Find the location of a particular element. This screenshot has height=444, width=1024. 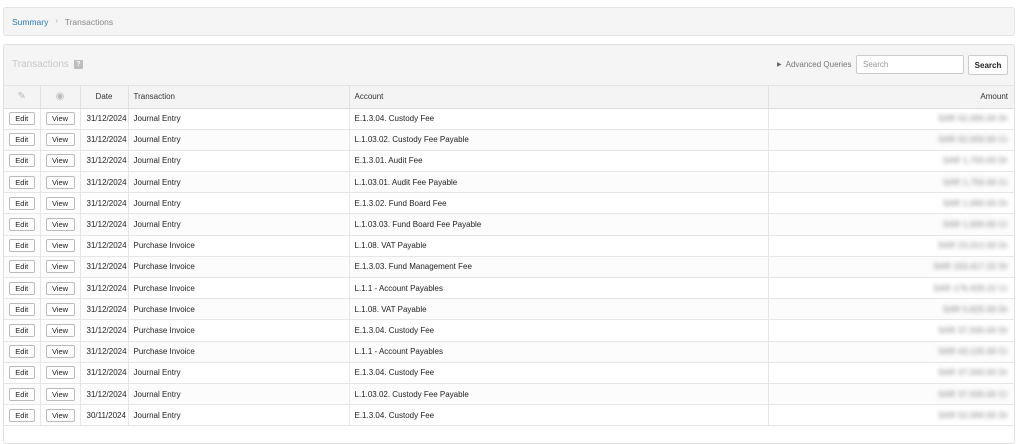

table-header-row: ✎ ◉ Date Transaction Account Amount is located at coordinates (509, 97).